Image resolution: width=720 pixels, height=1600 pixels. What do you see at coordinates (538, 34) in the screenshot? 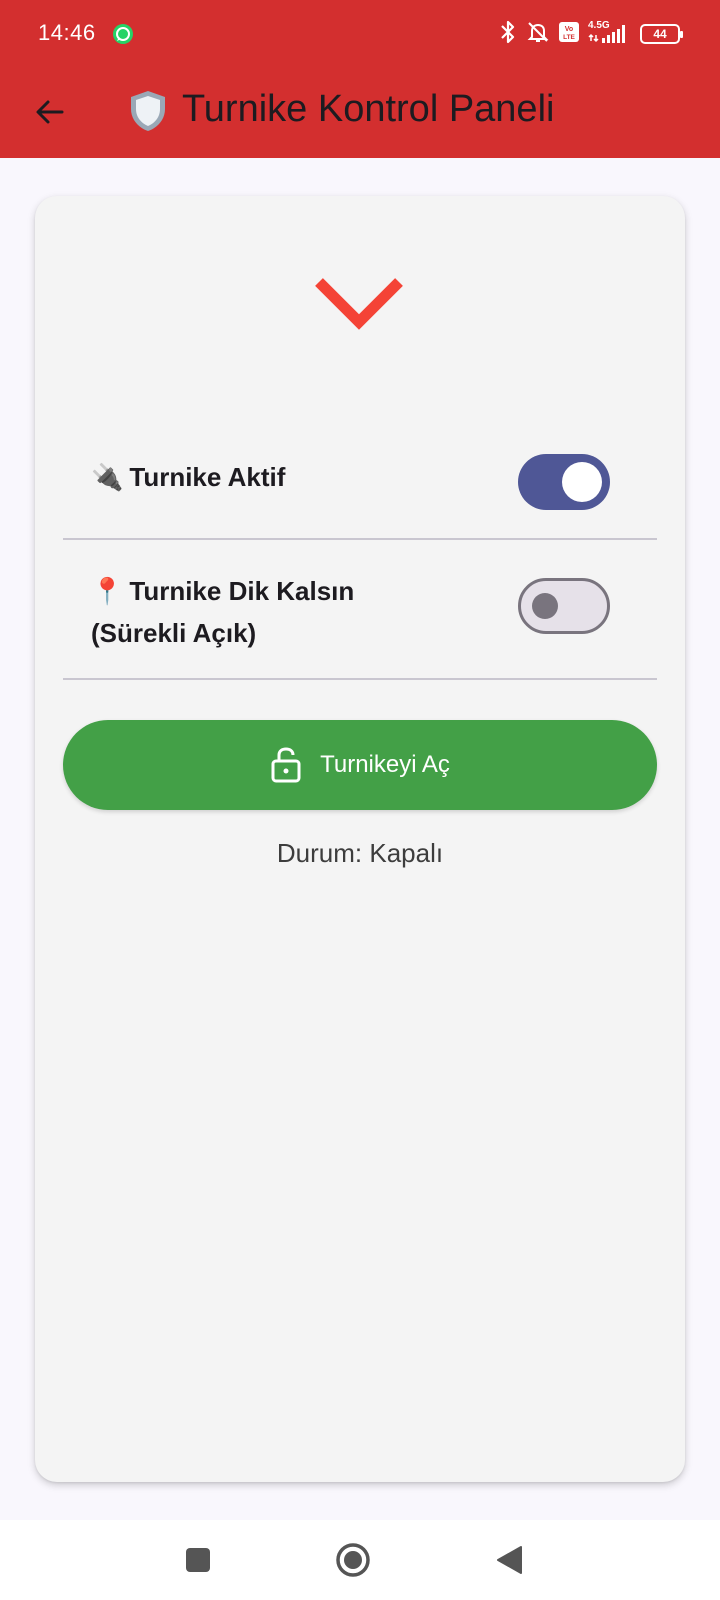
I see `bell-off-icon` at bounding box center [538, 34].